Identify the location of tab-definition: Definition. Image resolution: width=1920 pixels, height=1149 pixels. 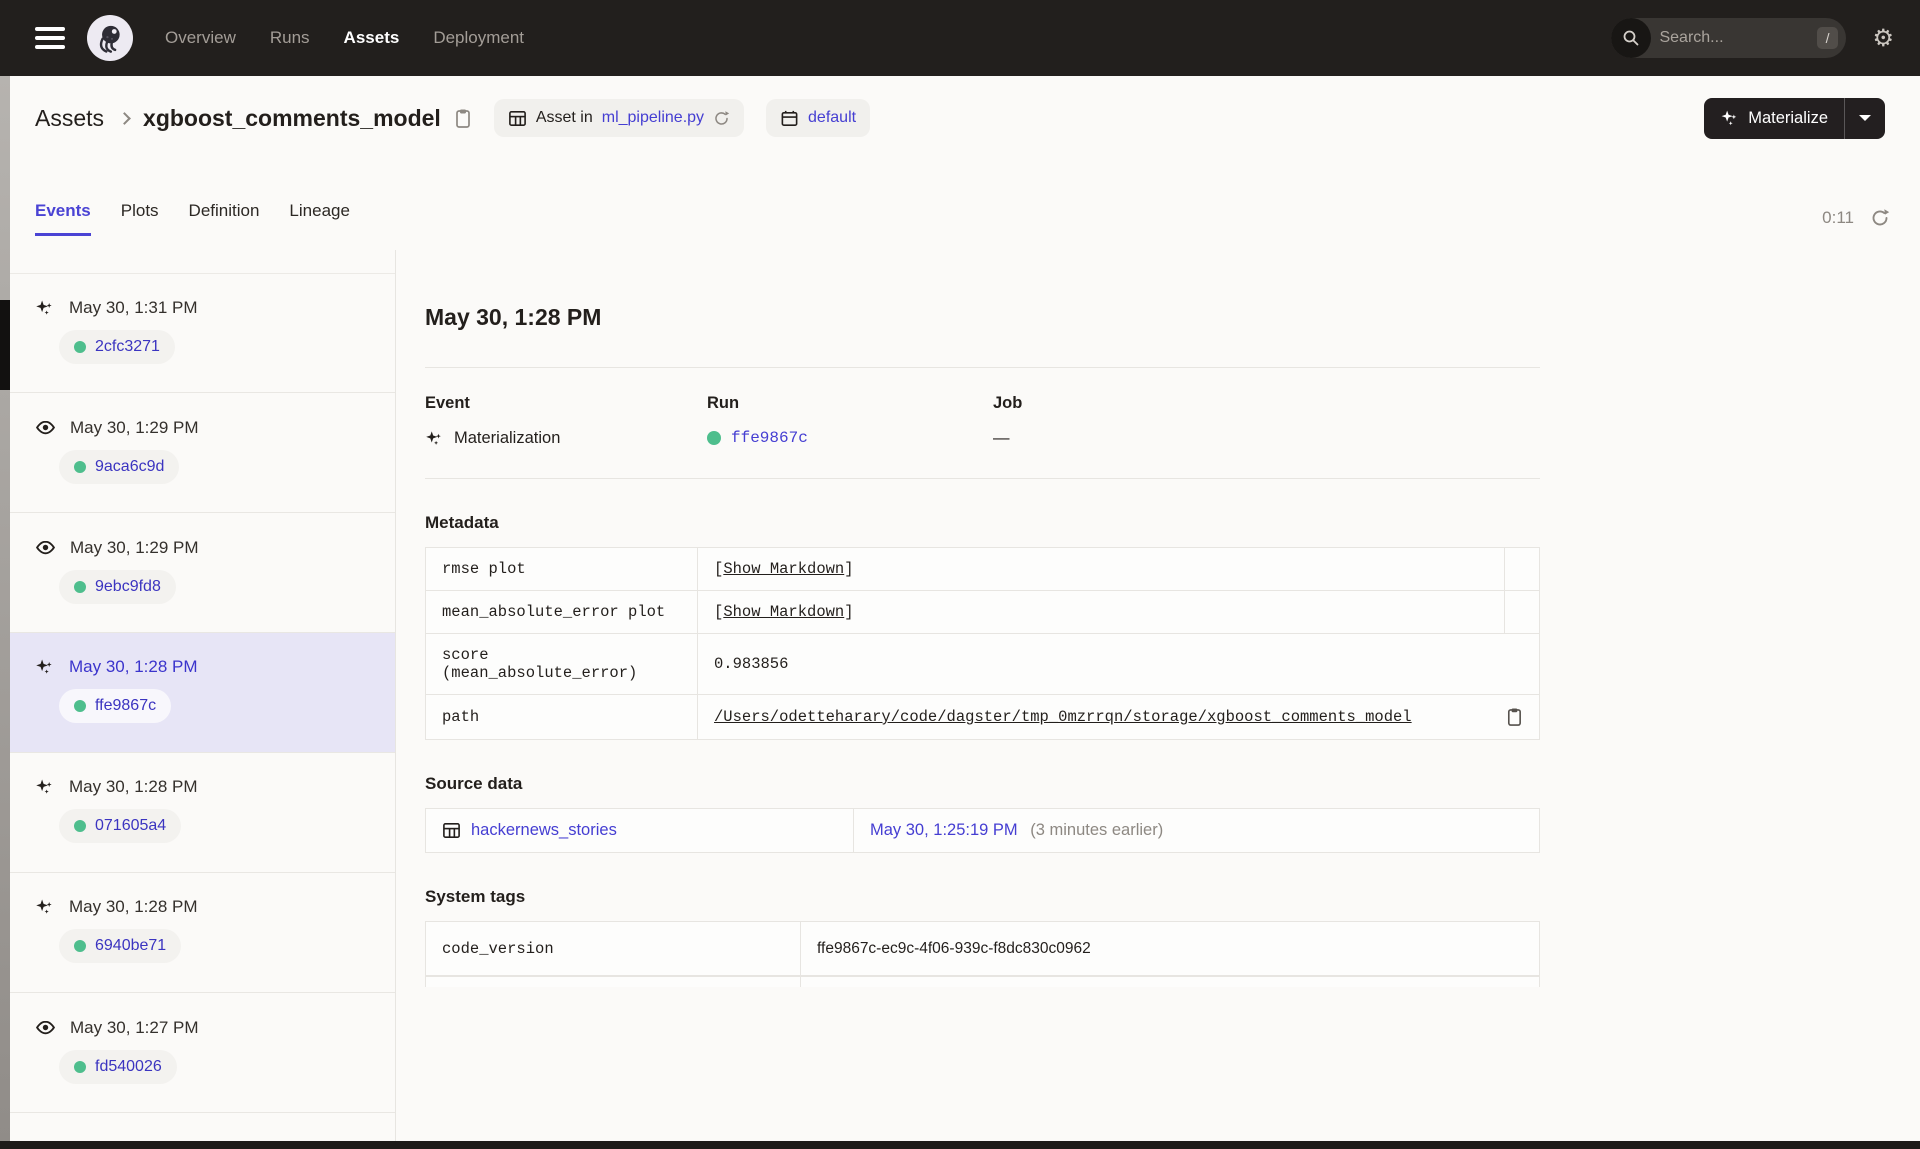
(224, 218).